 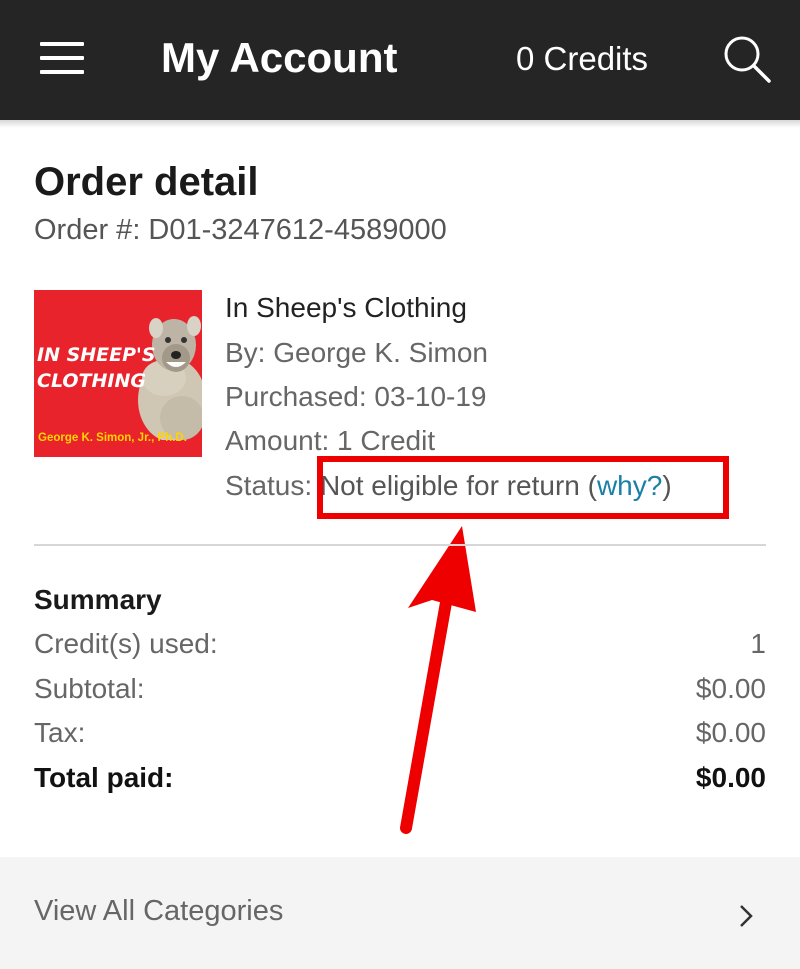 What do you see at coordinates (272, 485) in the screenshot?
I see `status-label: Status:` at bounding box center [272, 485].